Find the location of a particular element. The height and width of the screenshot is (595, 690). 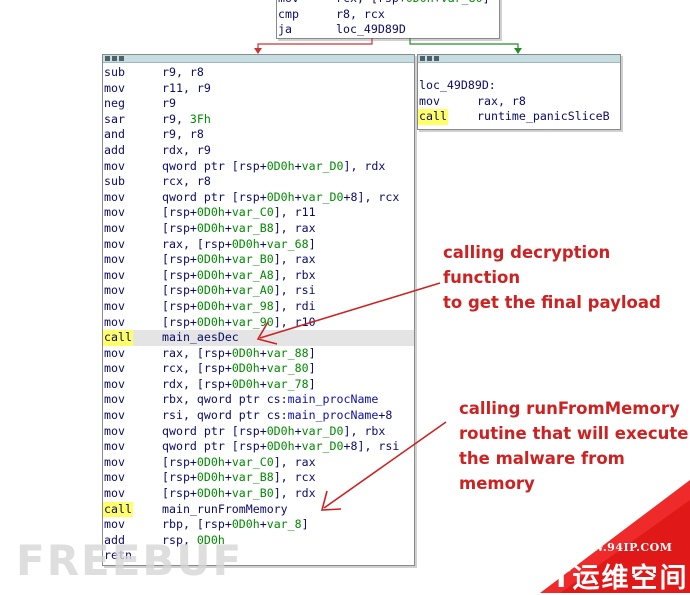

main-block-instruction: and r9, r8 is located at coordinates (258, 135).